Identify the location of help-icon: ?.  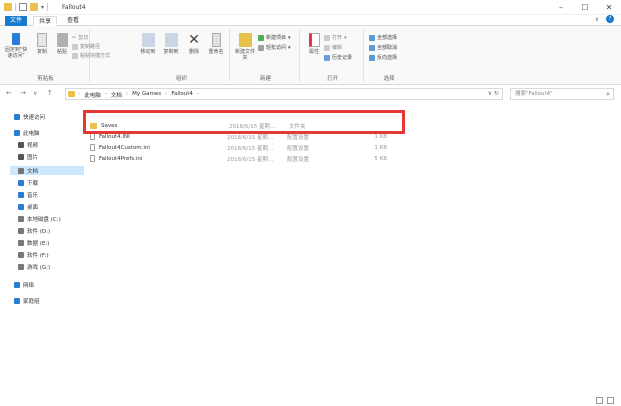
(610, 19).